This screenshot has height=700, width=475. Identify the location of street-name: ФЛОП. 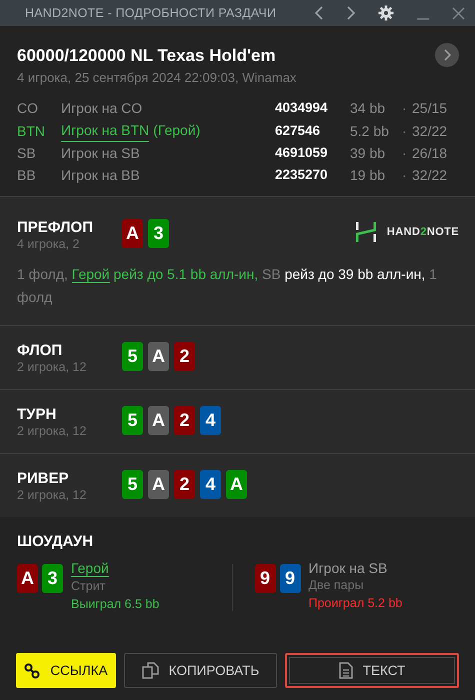
(40, 350).